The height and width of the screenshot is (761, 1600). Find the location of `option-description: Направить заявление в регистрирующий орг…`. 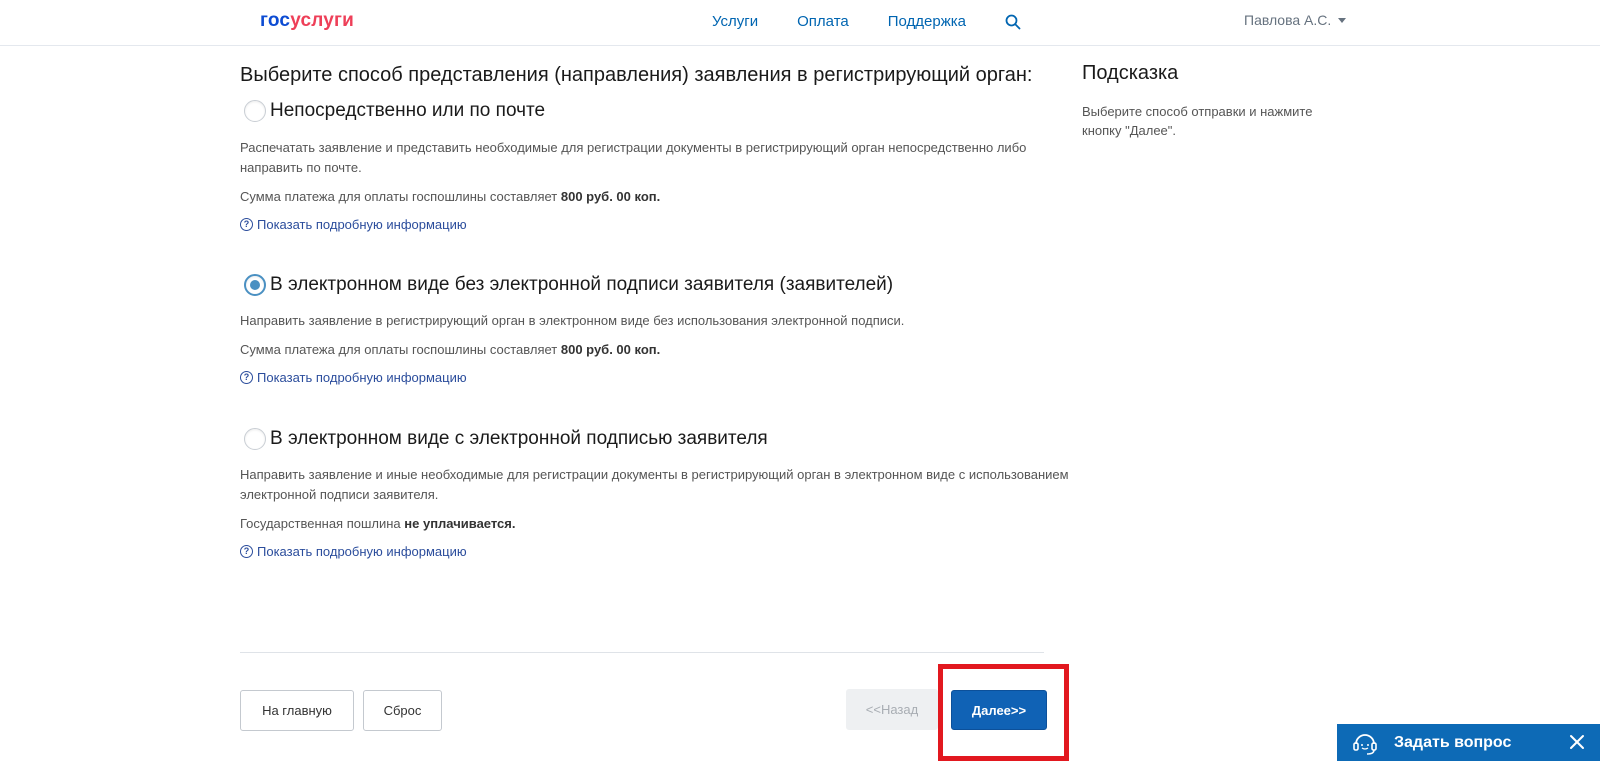

option-description: Направить заявление в регистрирующий орг… is located at coordinates (572, 320).